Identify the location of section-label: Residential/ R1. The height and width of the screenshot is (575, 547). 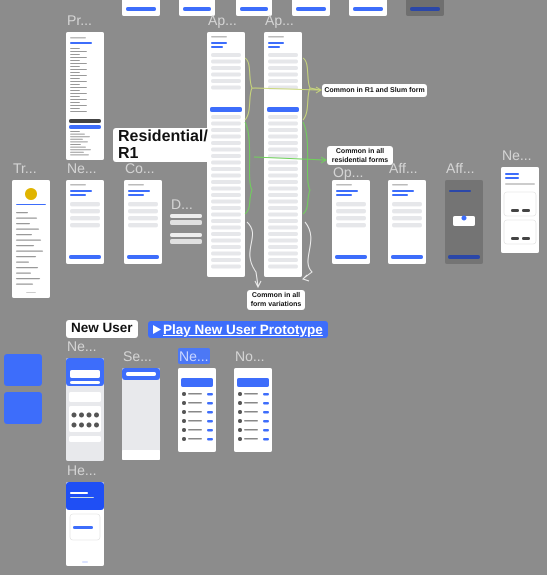
(162, 145).